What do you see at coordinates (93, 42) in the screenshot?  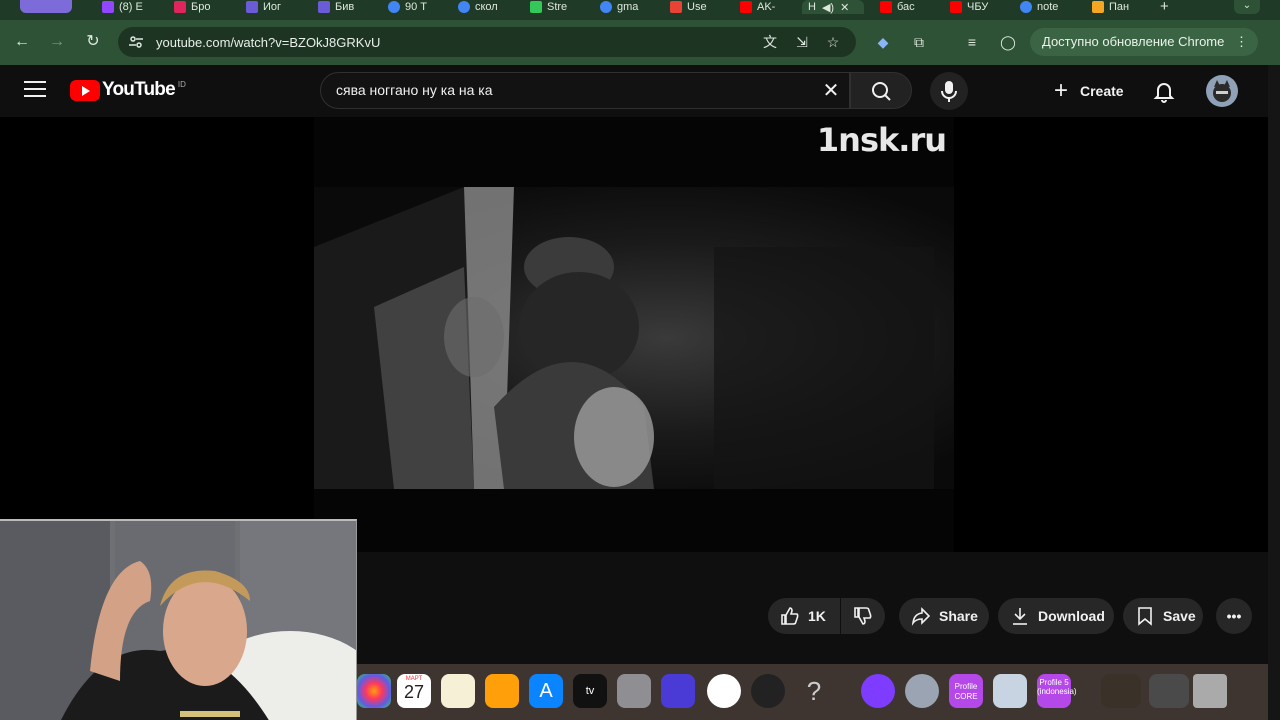 I see `reload-button: ↻` at bounding box center [93, 42].